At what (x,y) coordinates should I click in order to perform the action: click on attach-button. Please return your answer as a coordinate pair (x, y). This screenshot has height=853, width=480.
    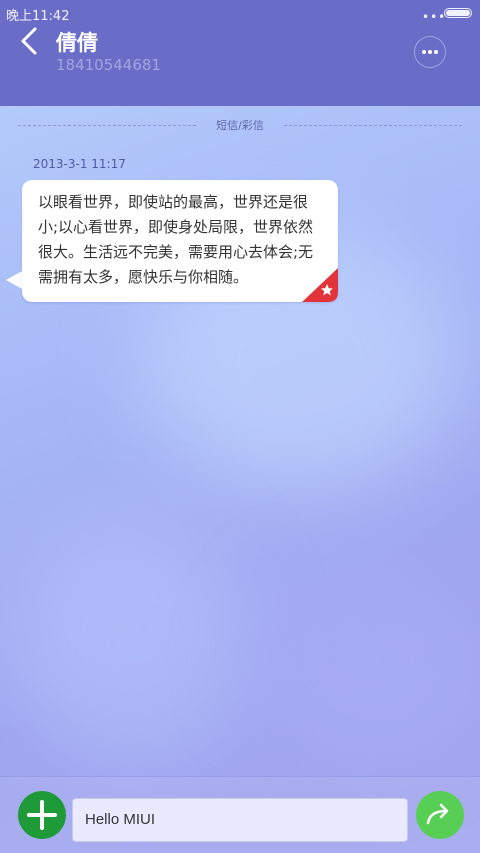
    Looking at the image, I should click on (42, 815).